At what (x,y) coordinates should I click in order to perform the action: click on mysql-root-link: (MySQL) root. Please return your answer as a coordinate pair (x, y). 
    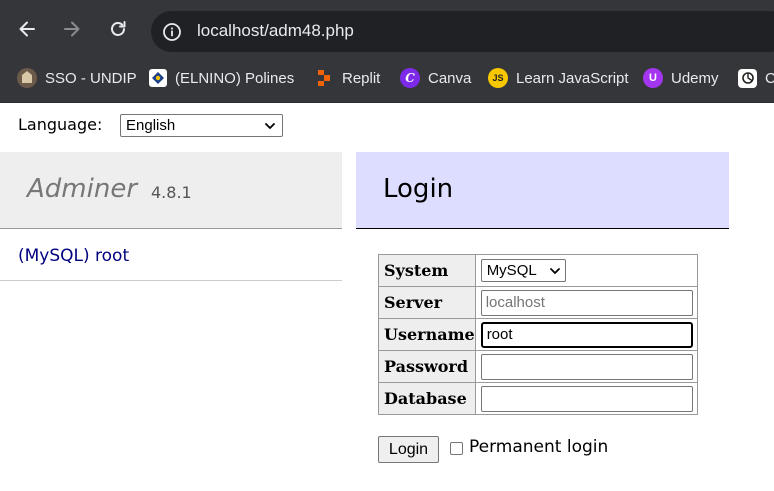
    Looking at the image, I should click on (73, 256).